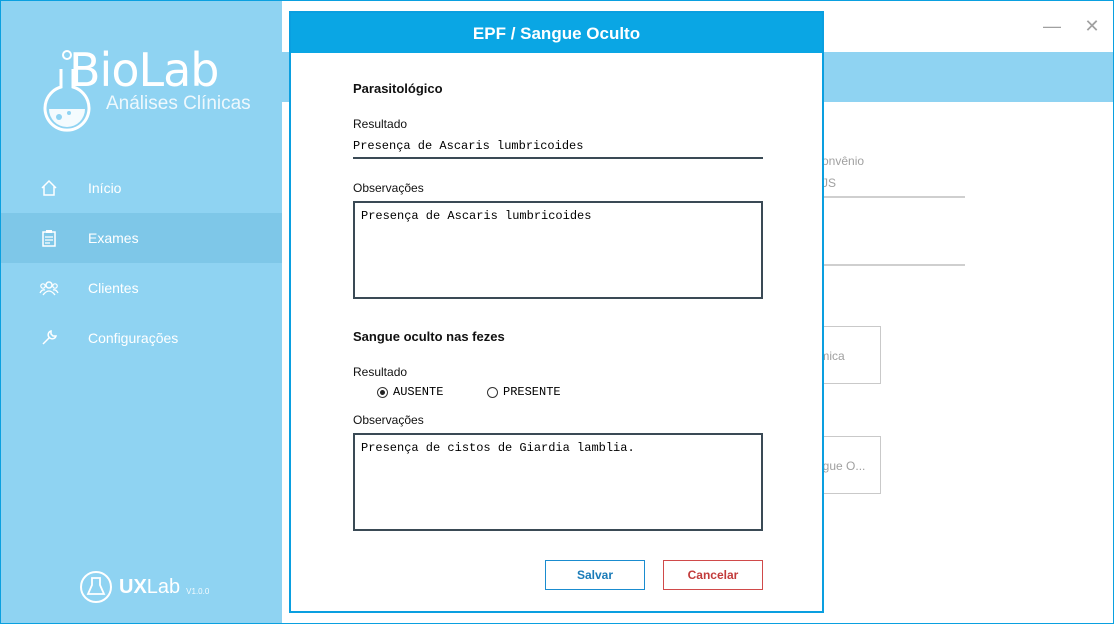  I want to click on exam-card-bioquimica: ímica, so click(848, 355).